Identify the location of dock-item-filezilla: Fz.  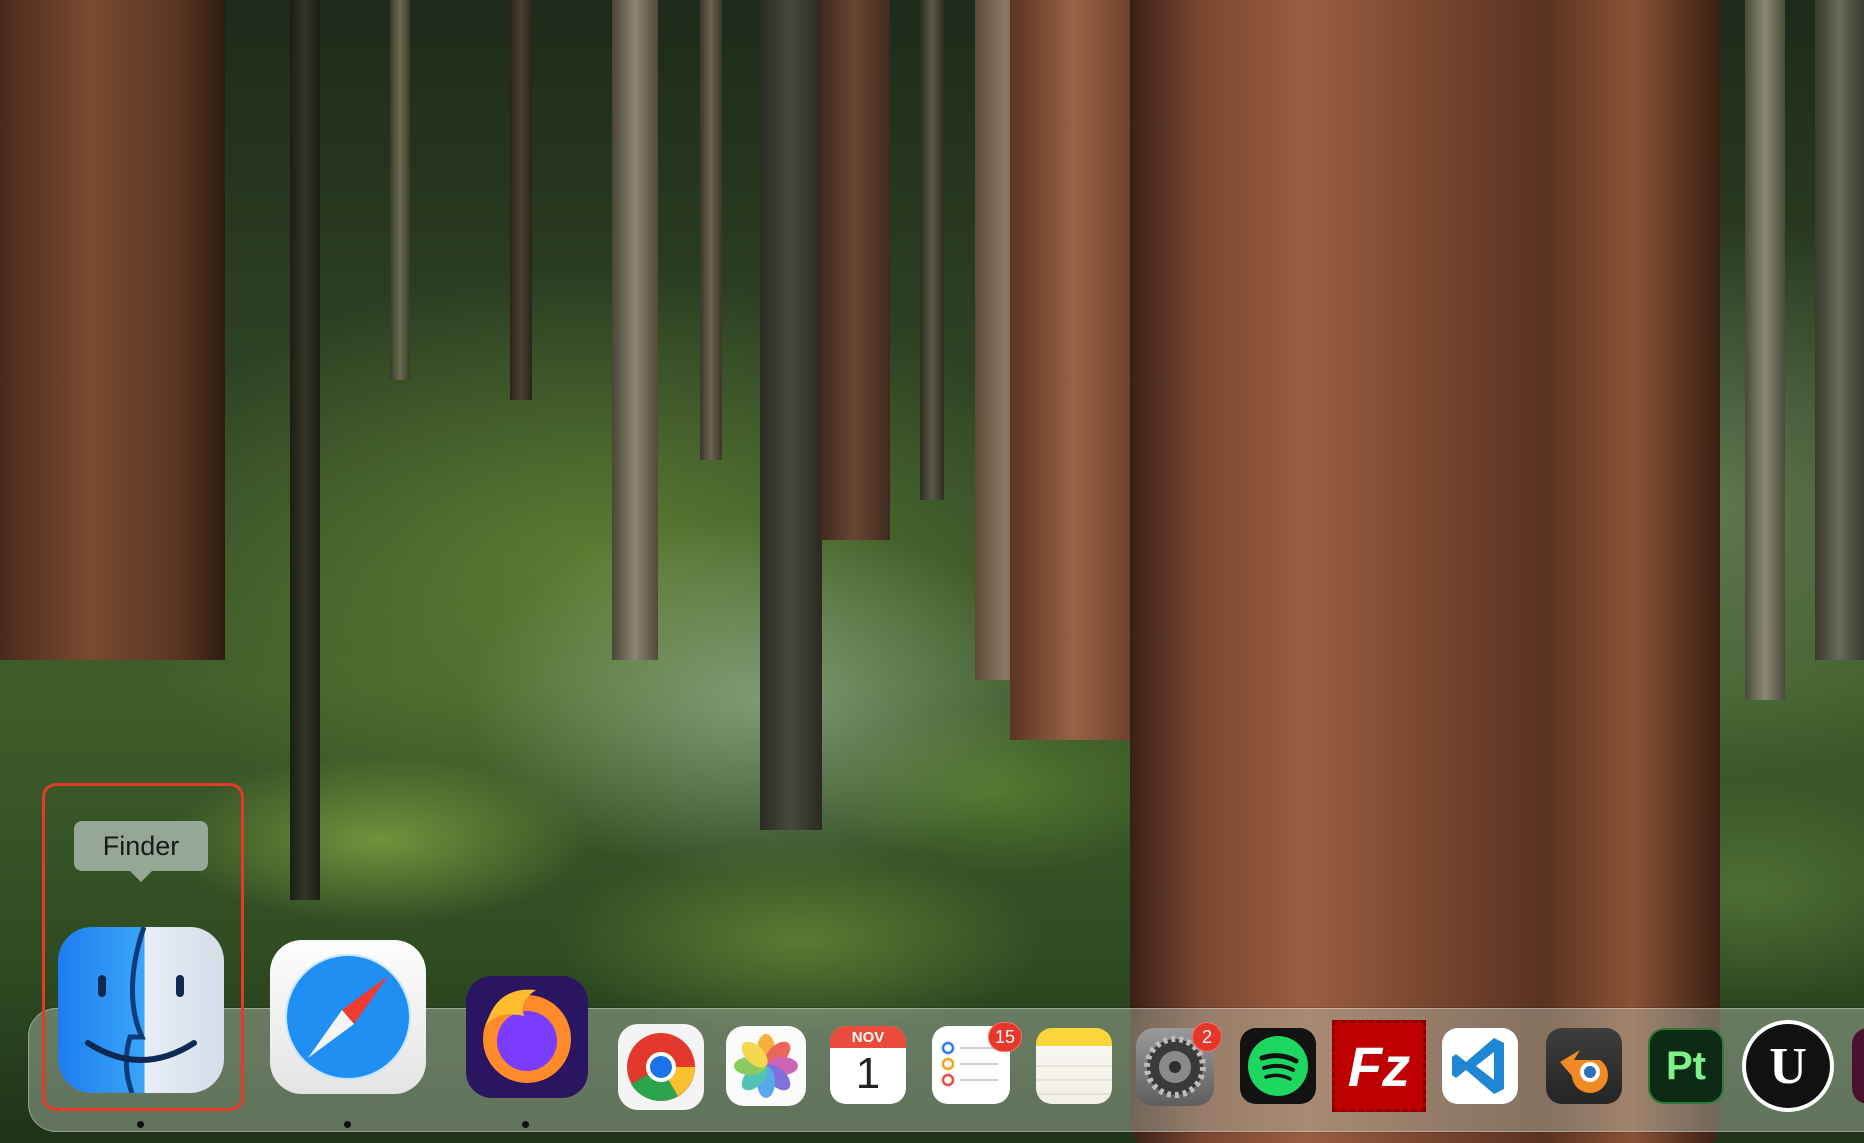
(1379, 1066).